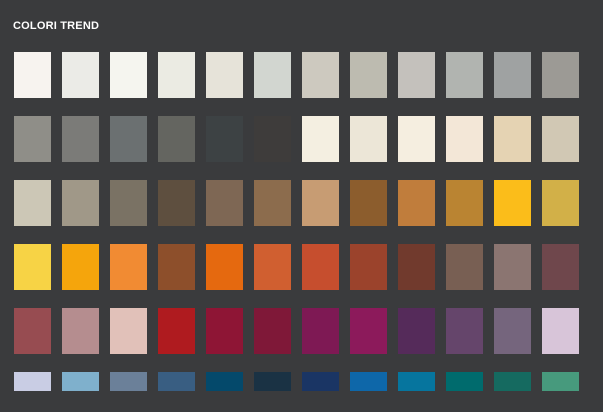 Image resolution: width=603 pixels, height=412 pixels. Describe the element at coordinates (56, 26) in the screenshot. I see `page-title: COLORI TREND` at that location.